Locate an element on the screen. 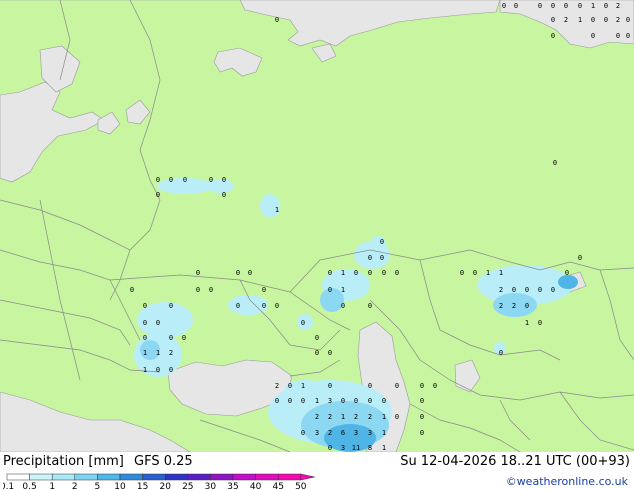  model-label: GFS 0.25 is located at coordinates (163, 461).